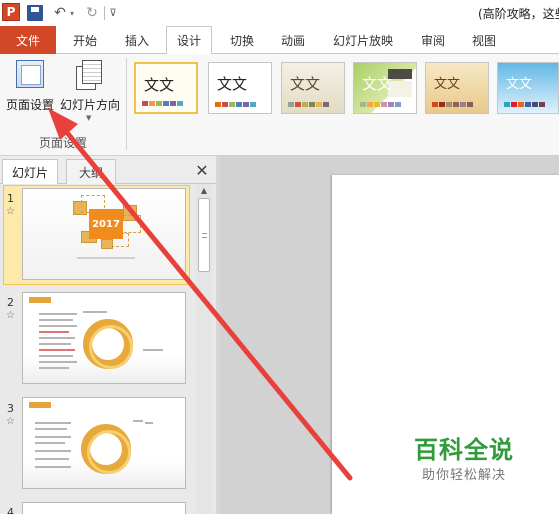 The height and width of the screenshot is (514, 559). Describe the element at coordinates (89, 118) in the screenshot. I see `chevron-down-icon: ▼` at that location.